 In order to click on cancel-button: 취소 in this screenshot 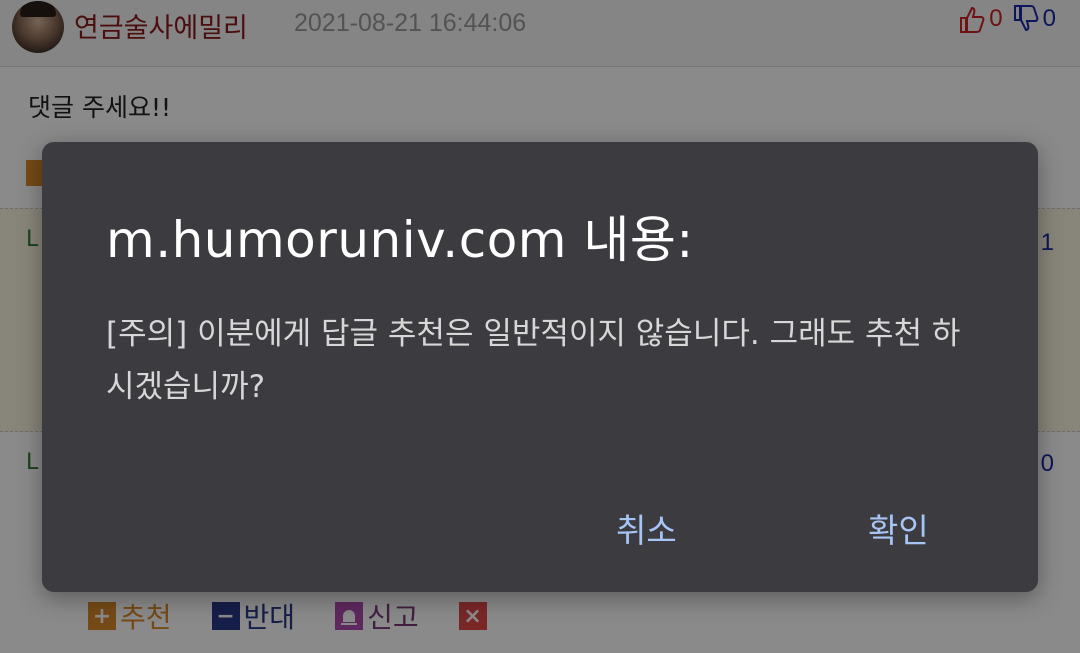, I will do `click(646, 528)`.